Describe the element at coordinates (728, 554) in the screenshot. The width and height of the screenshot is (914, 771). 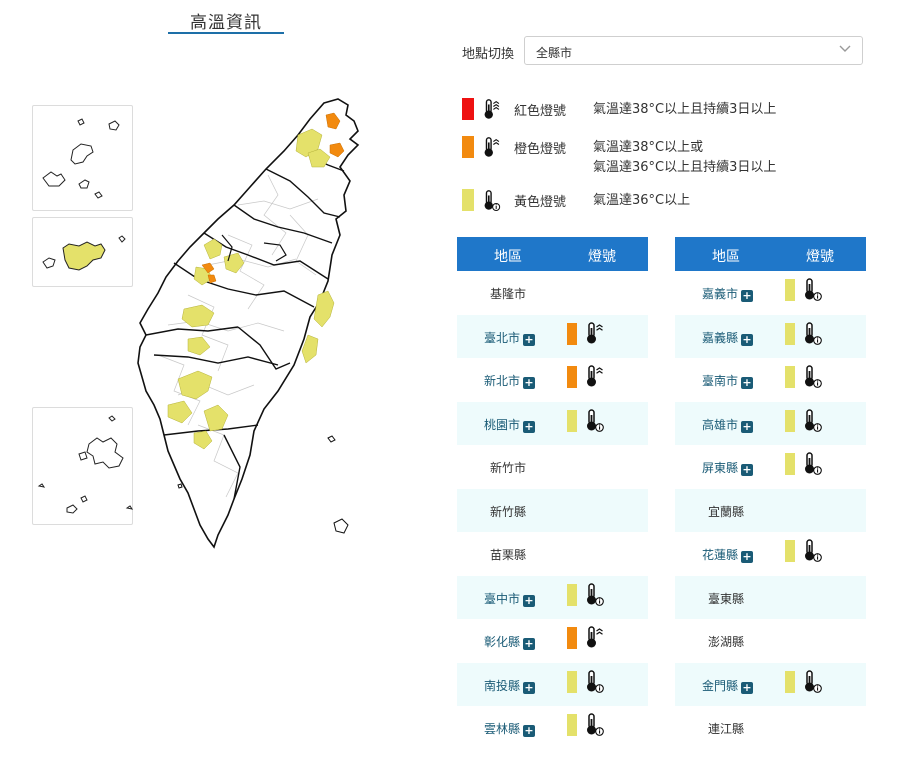
I see `region-name: 花蓮縣 +` at that location.